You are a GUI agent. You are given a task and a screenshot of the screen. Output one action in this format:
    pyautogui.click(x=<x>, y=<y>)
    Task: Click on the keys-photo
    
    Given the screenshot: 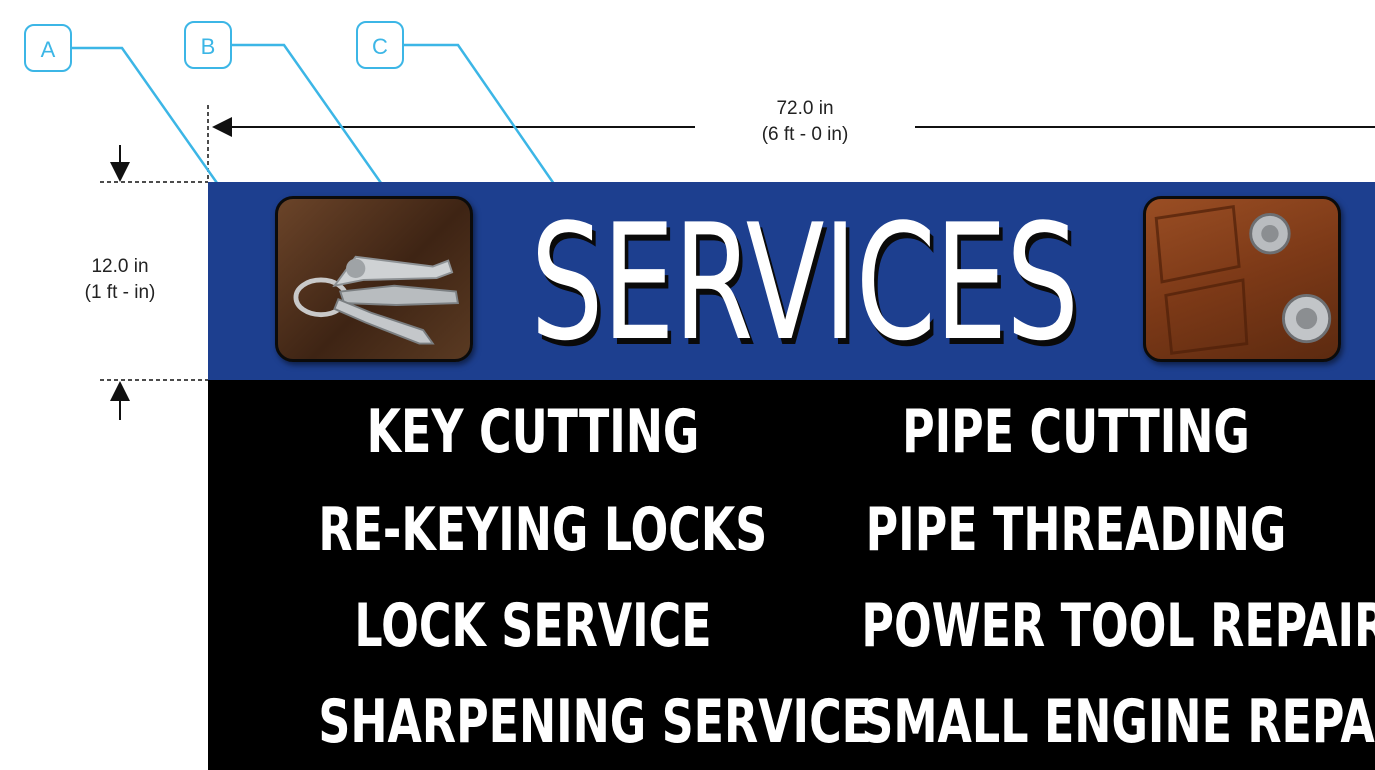 What is the action you would take?
    pyautogui.click(x=374, y=279)
    